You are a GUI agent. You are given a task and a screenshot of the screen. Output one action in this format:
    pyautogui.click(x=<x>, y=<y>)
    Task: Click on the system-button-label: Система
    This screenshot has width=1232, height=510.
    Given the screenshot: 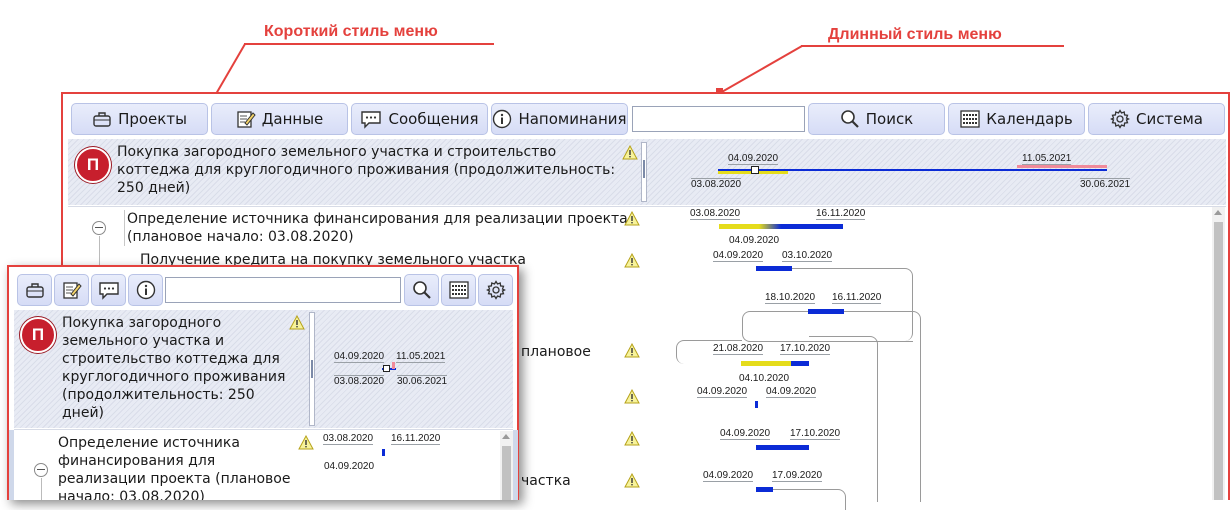 What is the action you would take?
    pyautogui.click(x=1169, y=119)
    